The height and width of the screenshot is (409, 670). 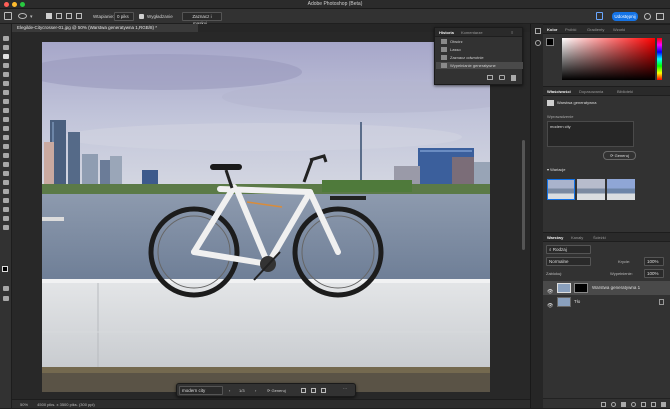 What do you see at coordinates (502, 77) in the screenshot?
I see `snapshot-icon` at bounding box center [502, 77].